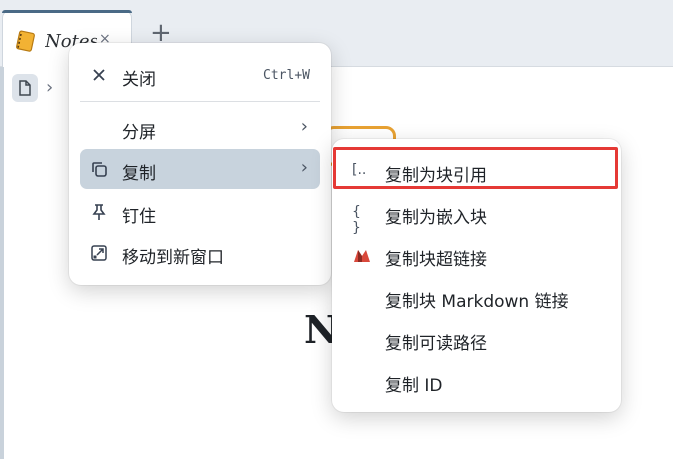 Image resolution: width=673 pixels, height=459 pixels. I want to click on submenu-item-copy-readable-path: 复制可读路径, so click(476, 339).